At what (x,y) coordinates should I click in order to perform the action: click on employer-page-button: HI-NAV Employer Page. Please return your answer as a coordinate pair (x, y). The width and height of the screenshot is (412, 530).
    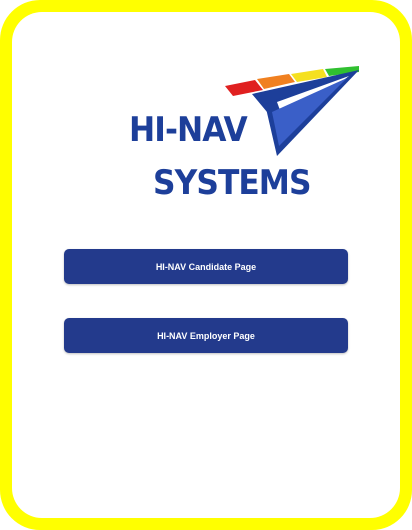
    Looking at the image, I should click on (206, 335).